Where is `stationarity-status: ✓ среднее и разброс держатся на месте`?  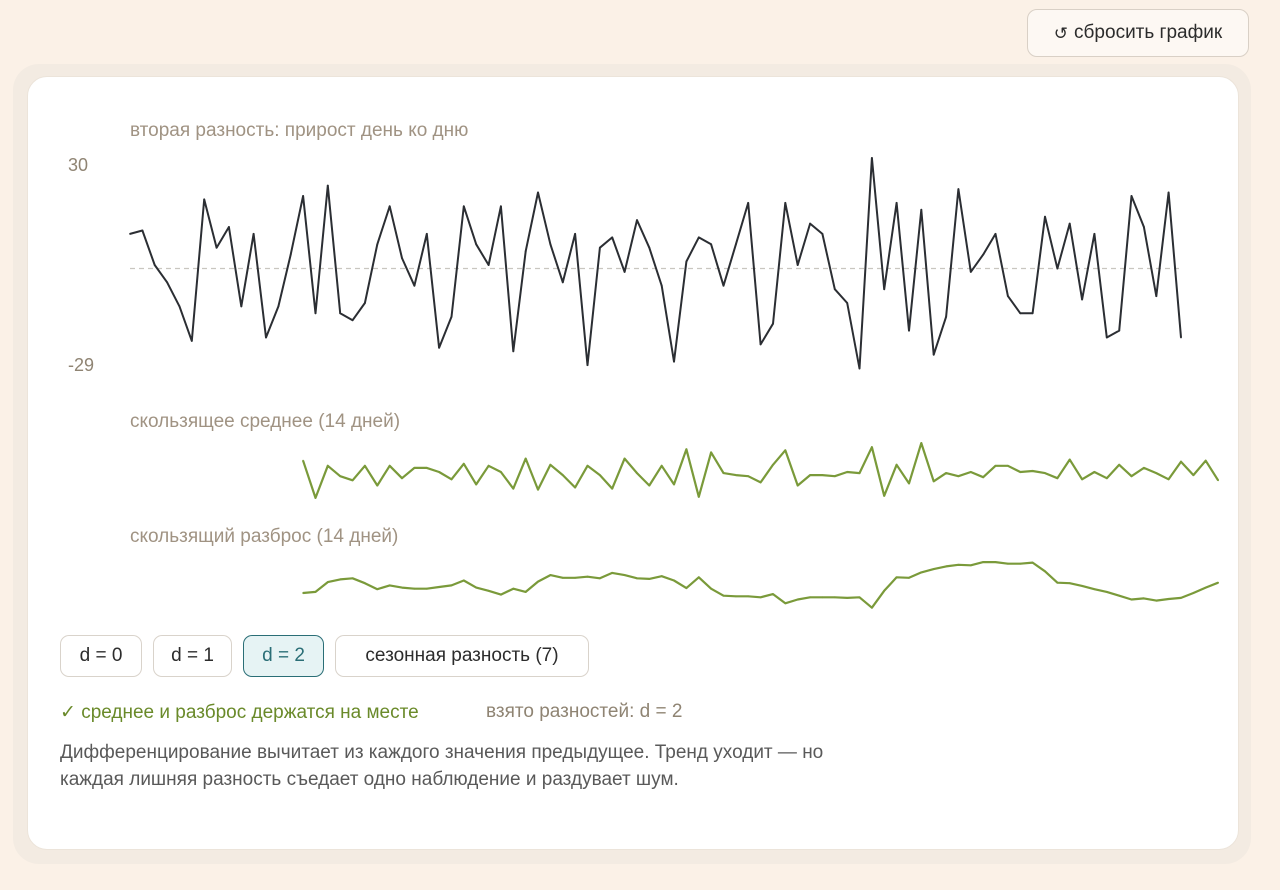 stationarity-status: ✓ среднее и разброс держатся на месте is located at coordinates (239, 712).